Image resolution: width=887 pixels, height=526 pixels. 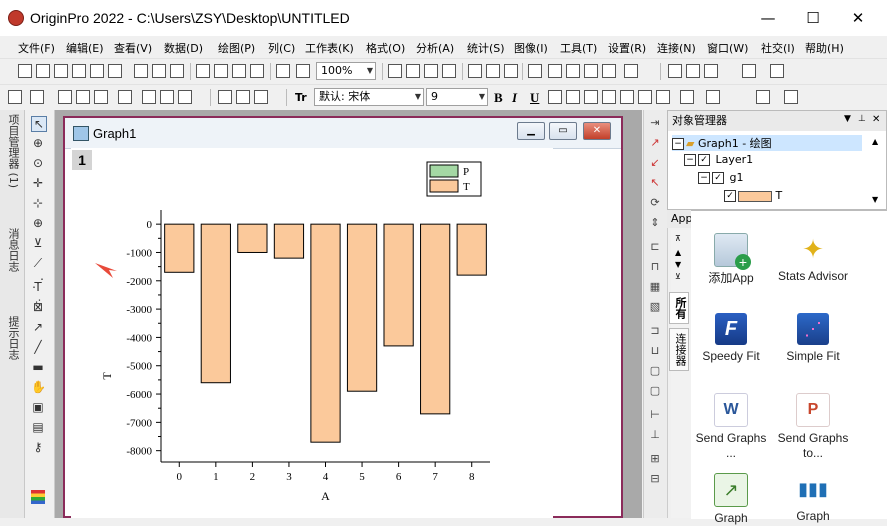 I want to click on print-icon, so click(x=395, y=71).